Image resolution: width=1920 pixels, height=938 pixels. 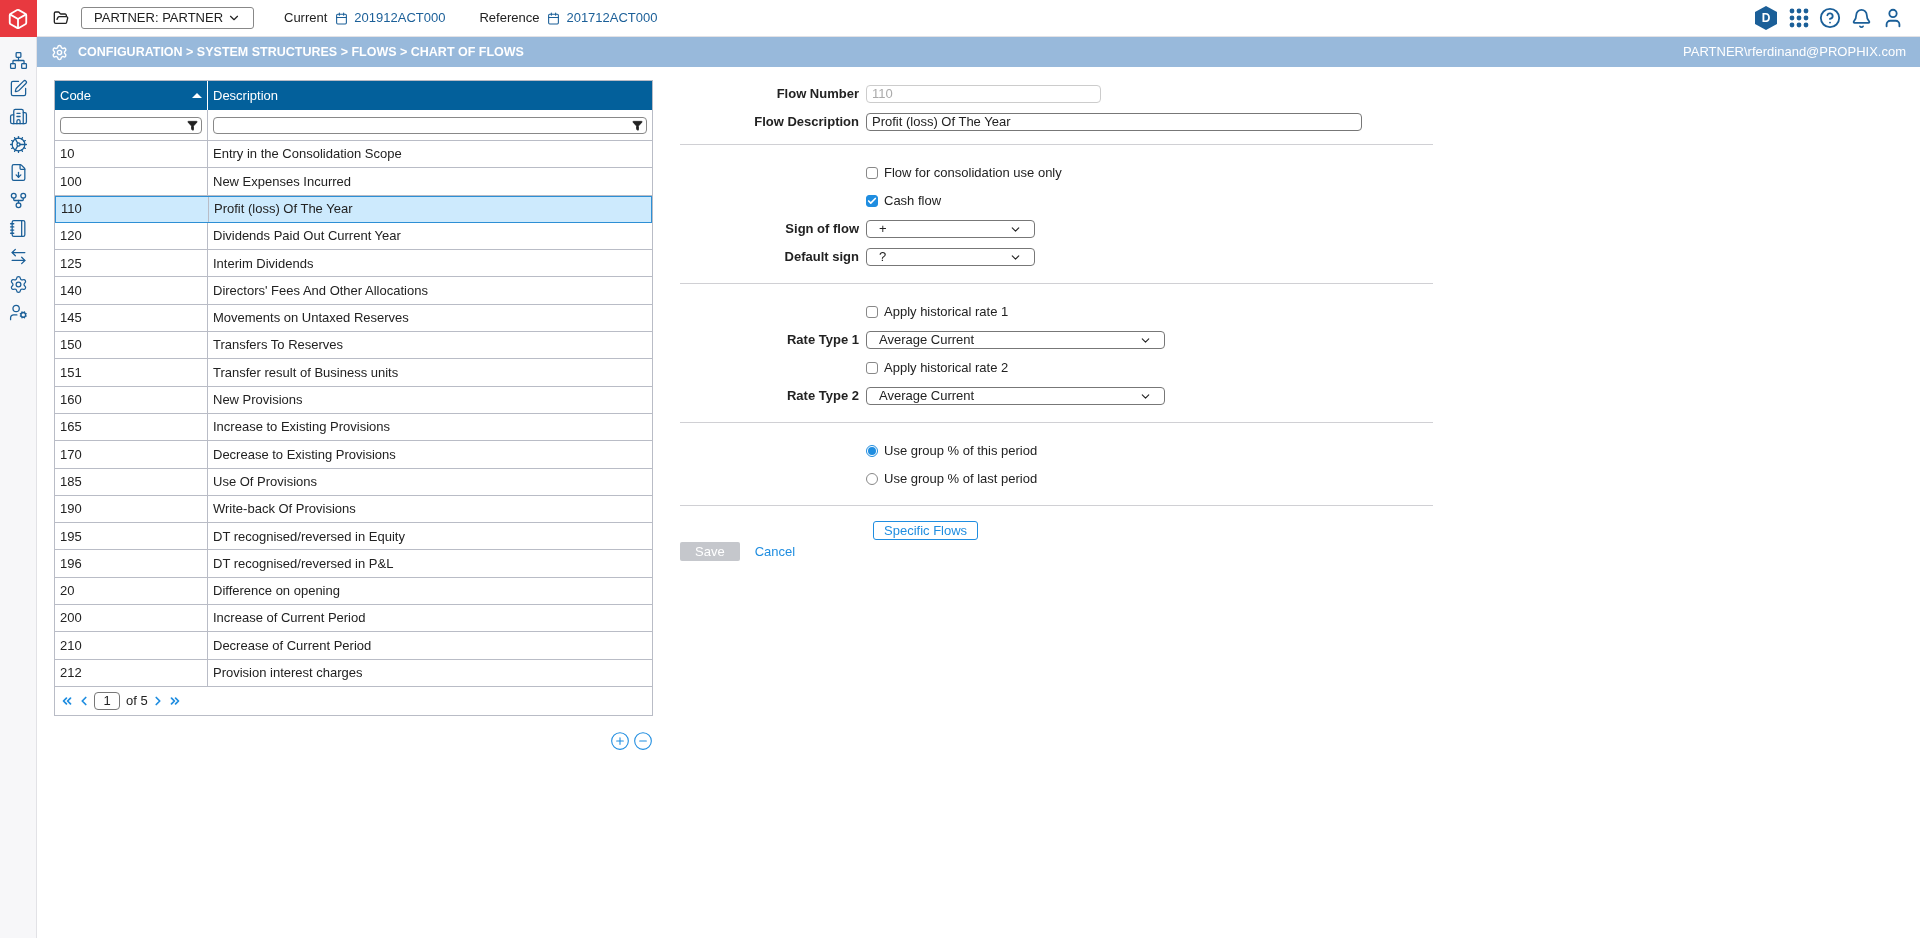 What do you see at coordinates (1766, 18) in the screenshot?
I see `hexagon-badge: D` at bounding box center [1766, 18].